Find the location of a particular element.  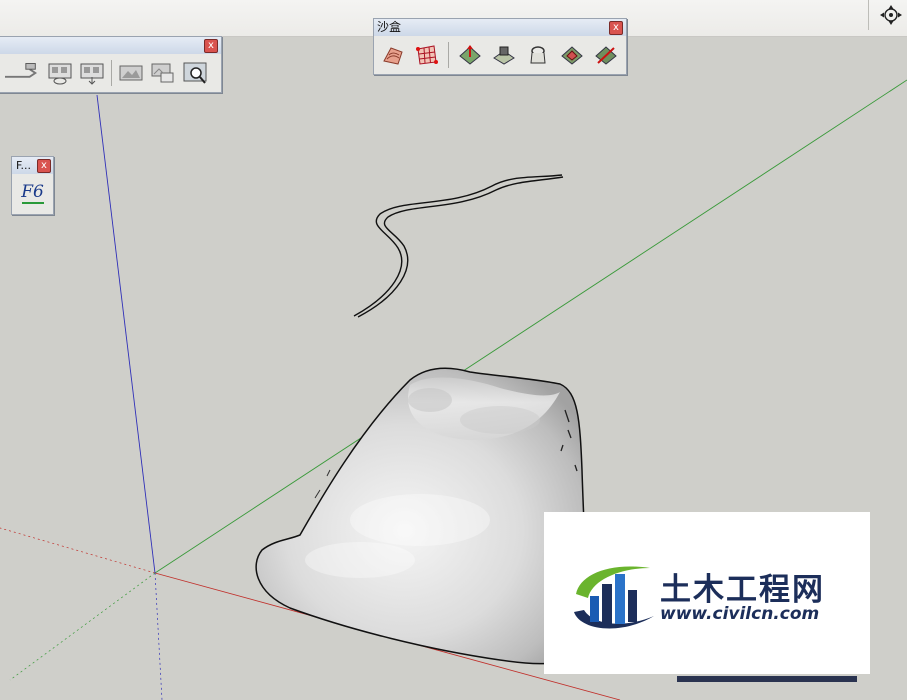

watermark-logo: 土木工程网 www.civilcn.com is located at coordinates (707, 593).